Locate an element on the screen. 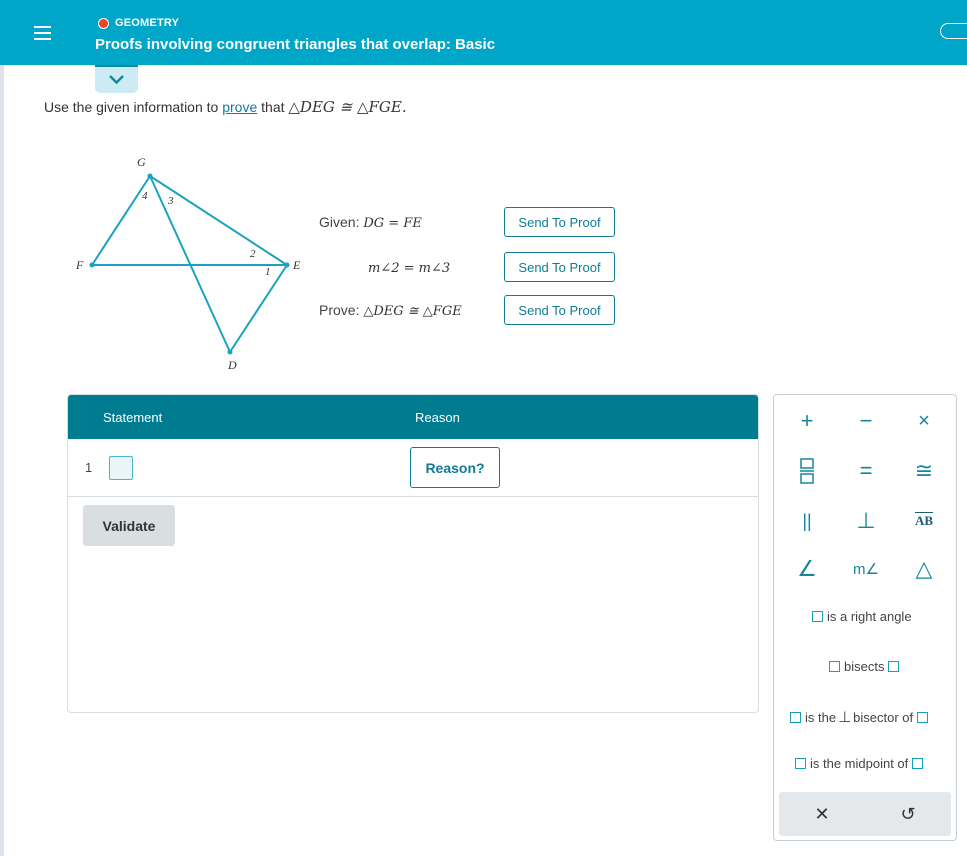 The height and width of the screenshot is (856, 967). plus-button: + is located at coordinates (807, 421).